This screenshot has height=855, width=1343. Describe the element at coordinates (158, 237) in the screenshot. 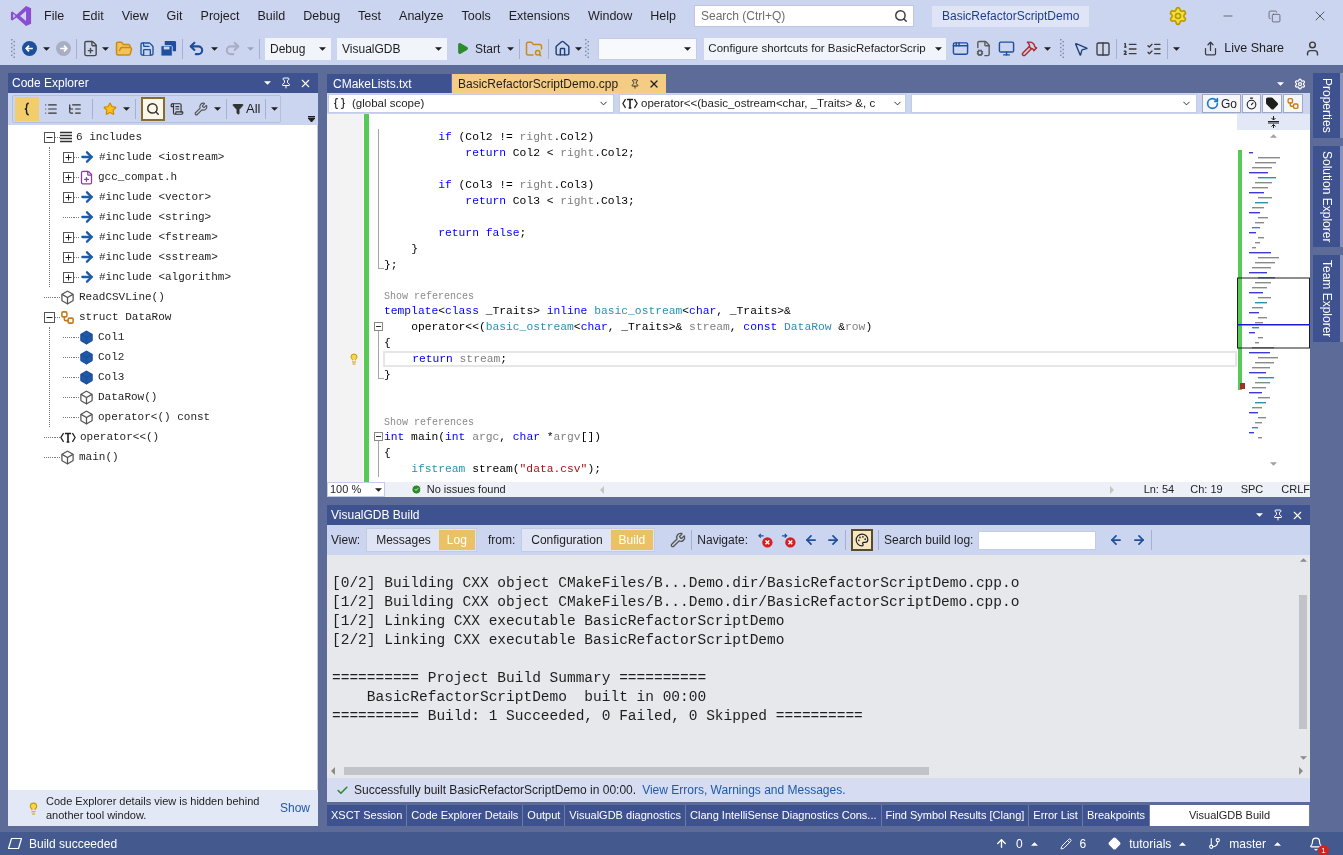

I see `tree-item: #include <fstream>` at that location.